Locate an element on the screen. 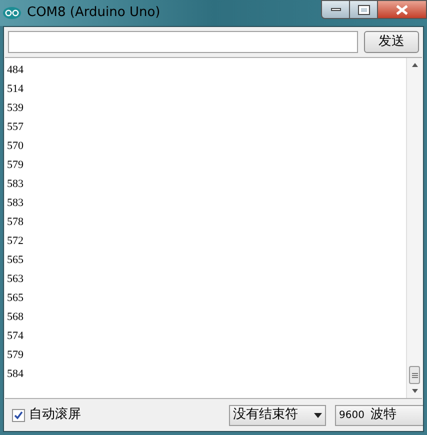 The height and width of the screenshot is (435, 427). autoscroll-checkbox is located at coordinates (18, 415).